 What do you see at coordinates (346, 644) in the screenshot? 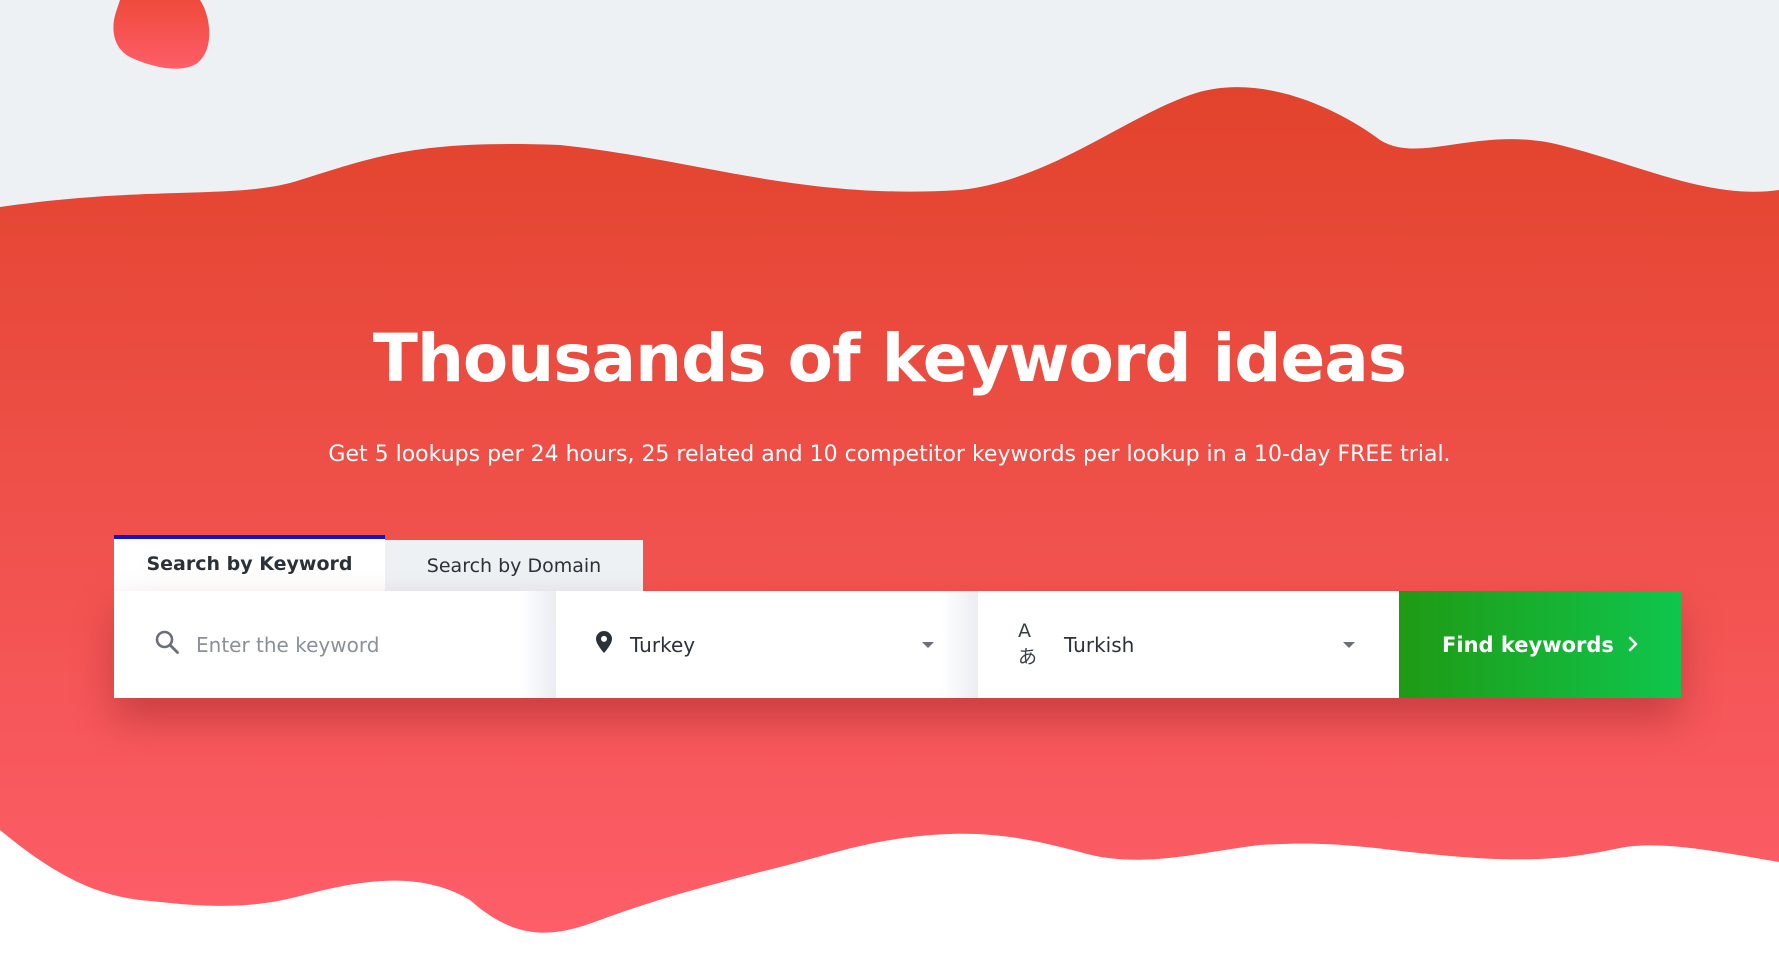
I see `keyword-input` at bounding box center [346, 644].